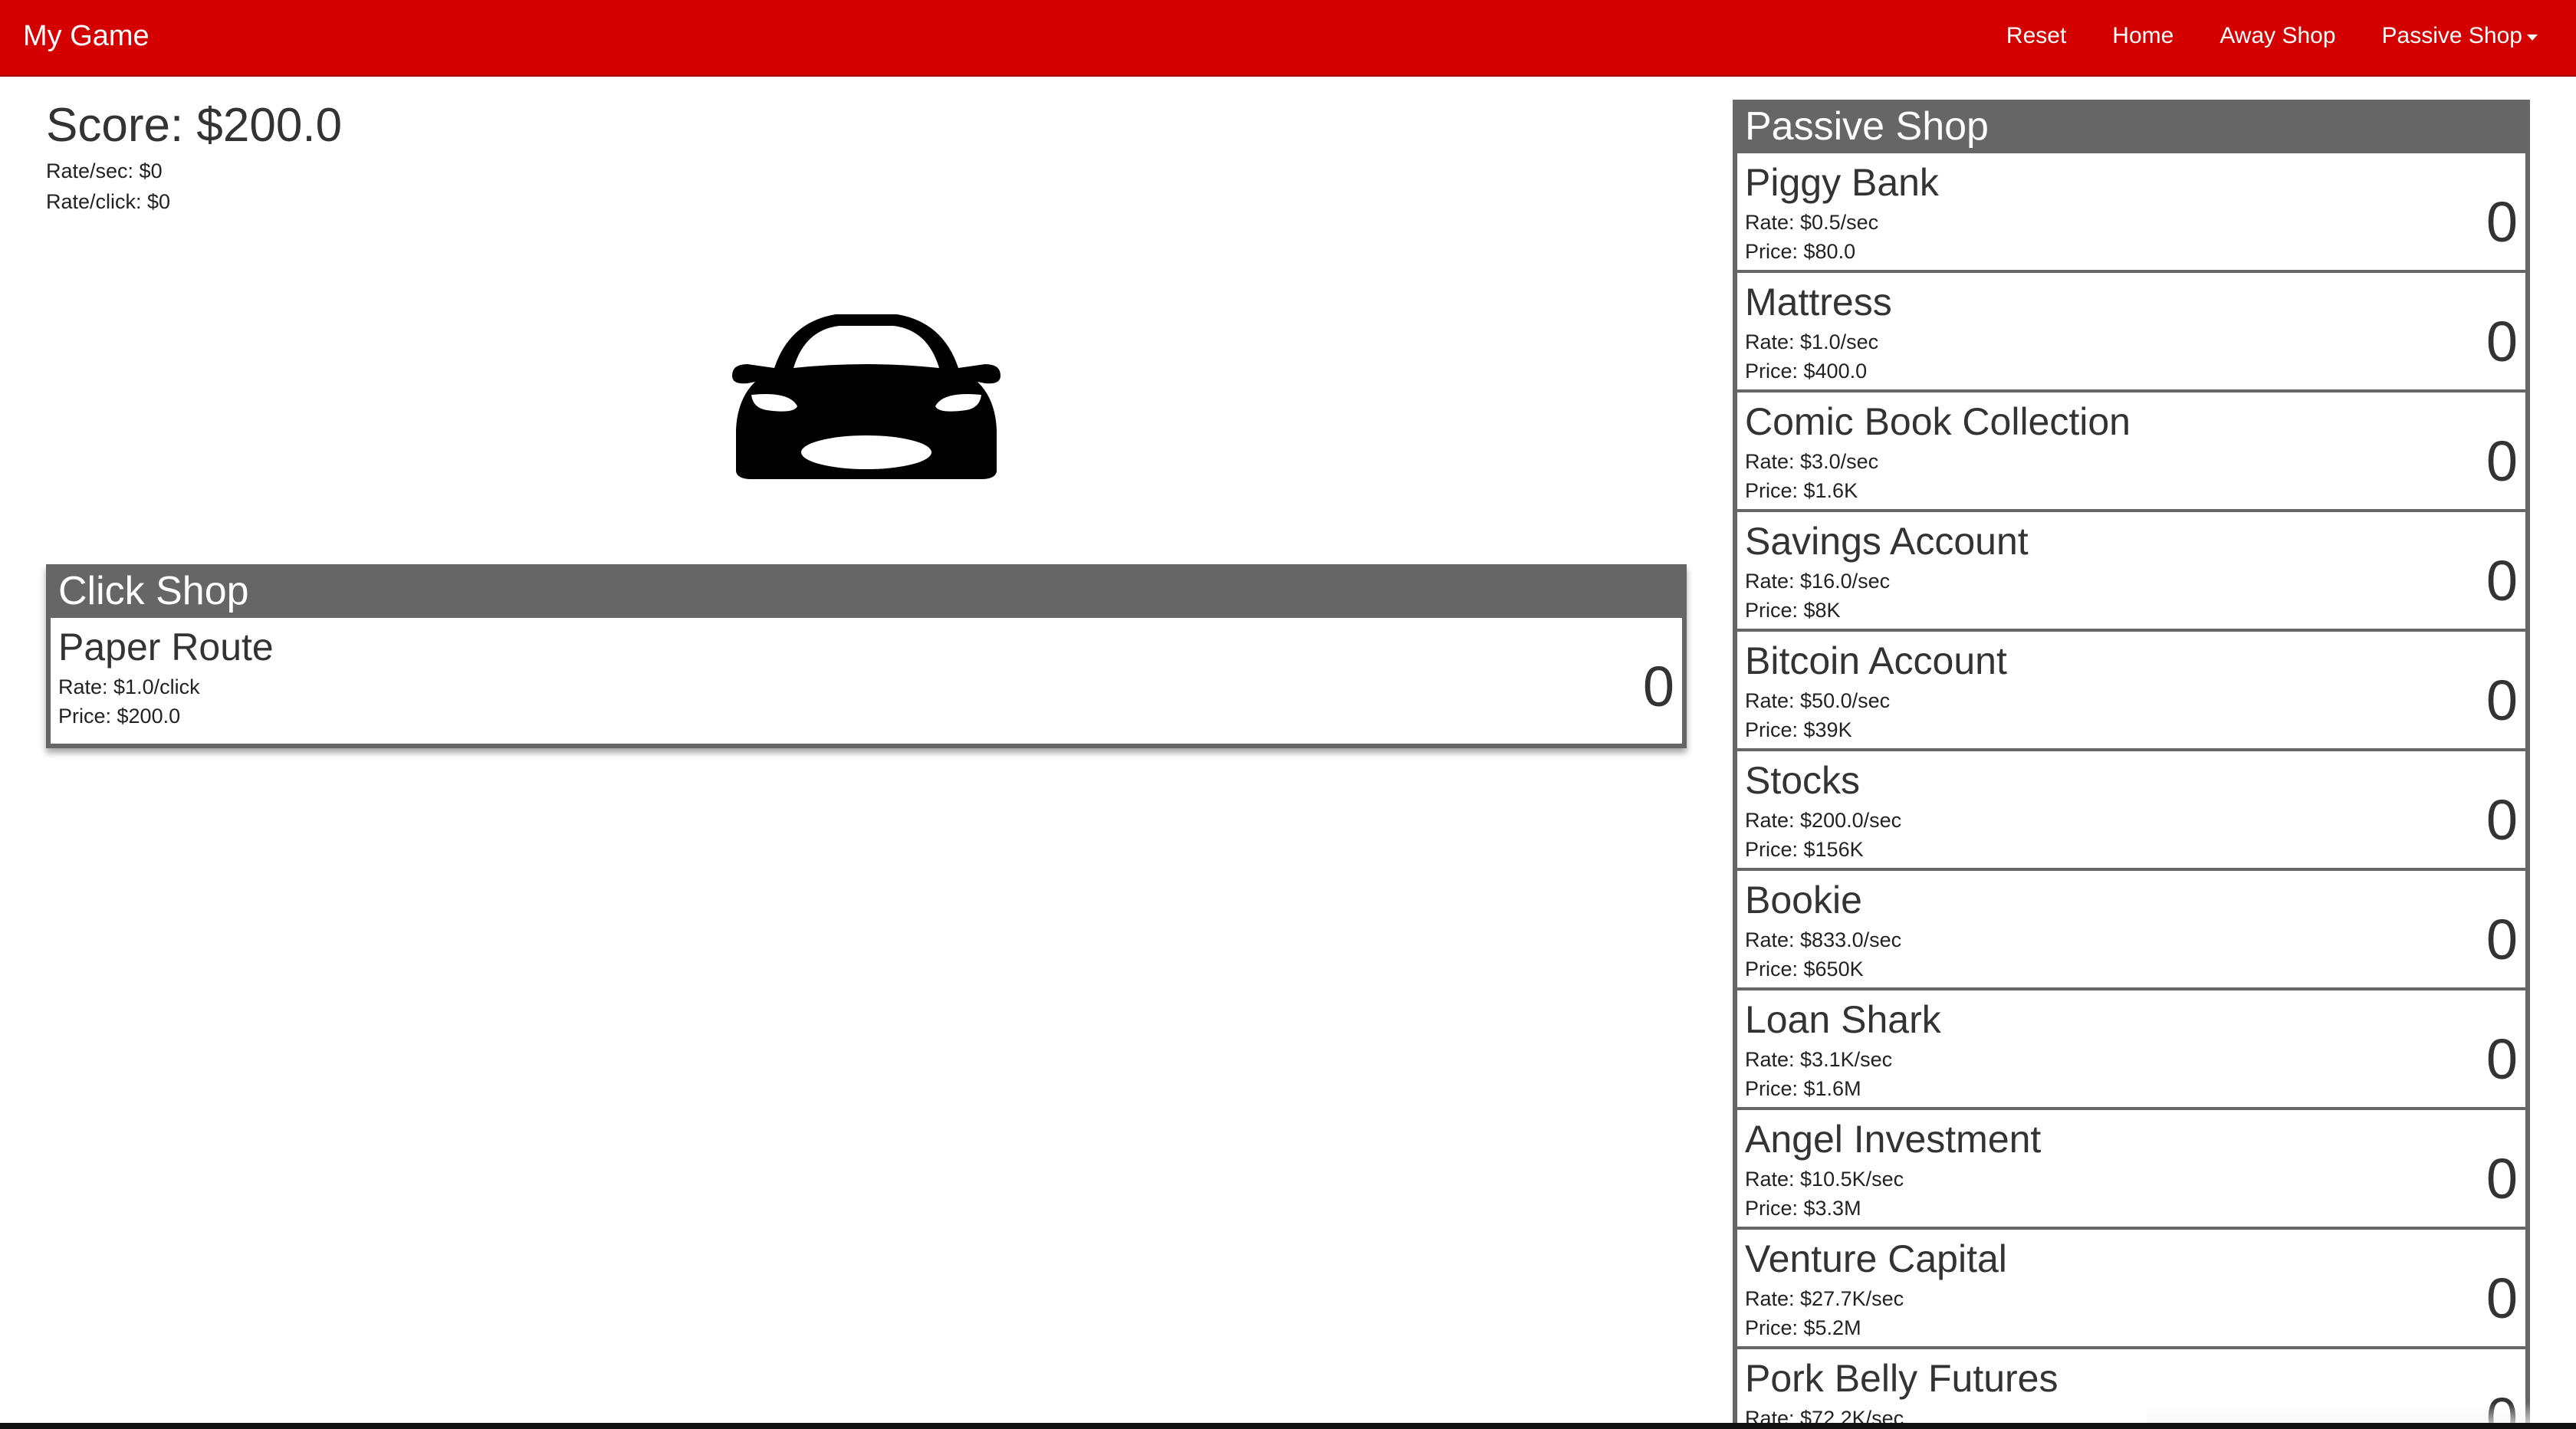  I want to click on passive-shop-title: Passive Shop, so click(2131, 126).